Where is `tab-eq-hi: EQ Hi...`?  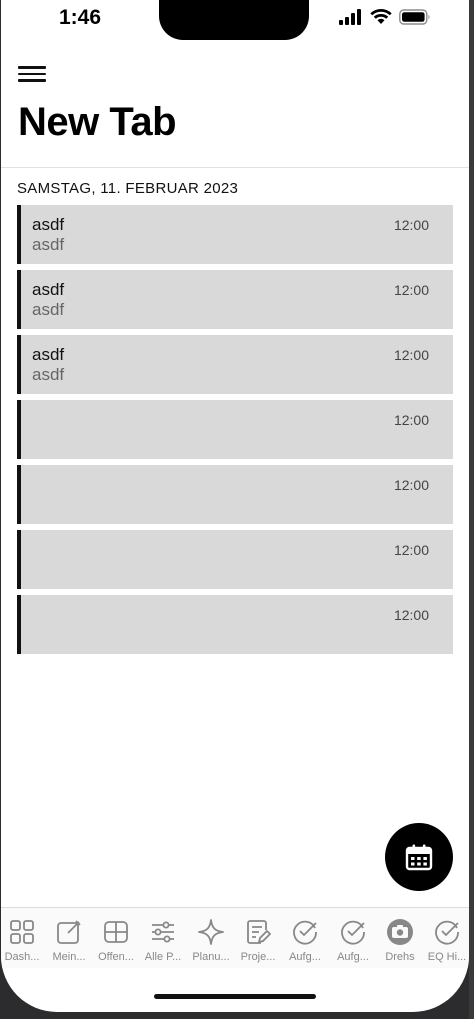
tab-eq-hi: EQ Hi... is located at coordinates (446, 938).